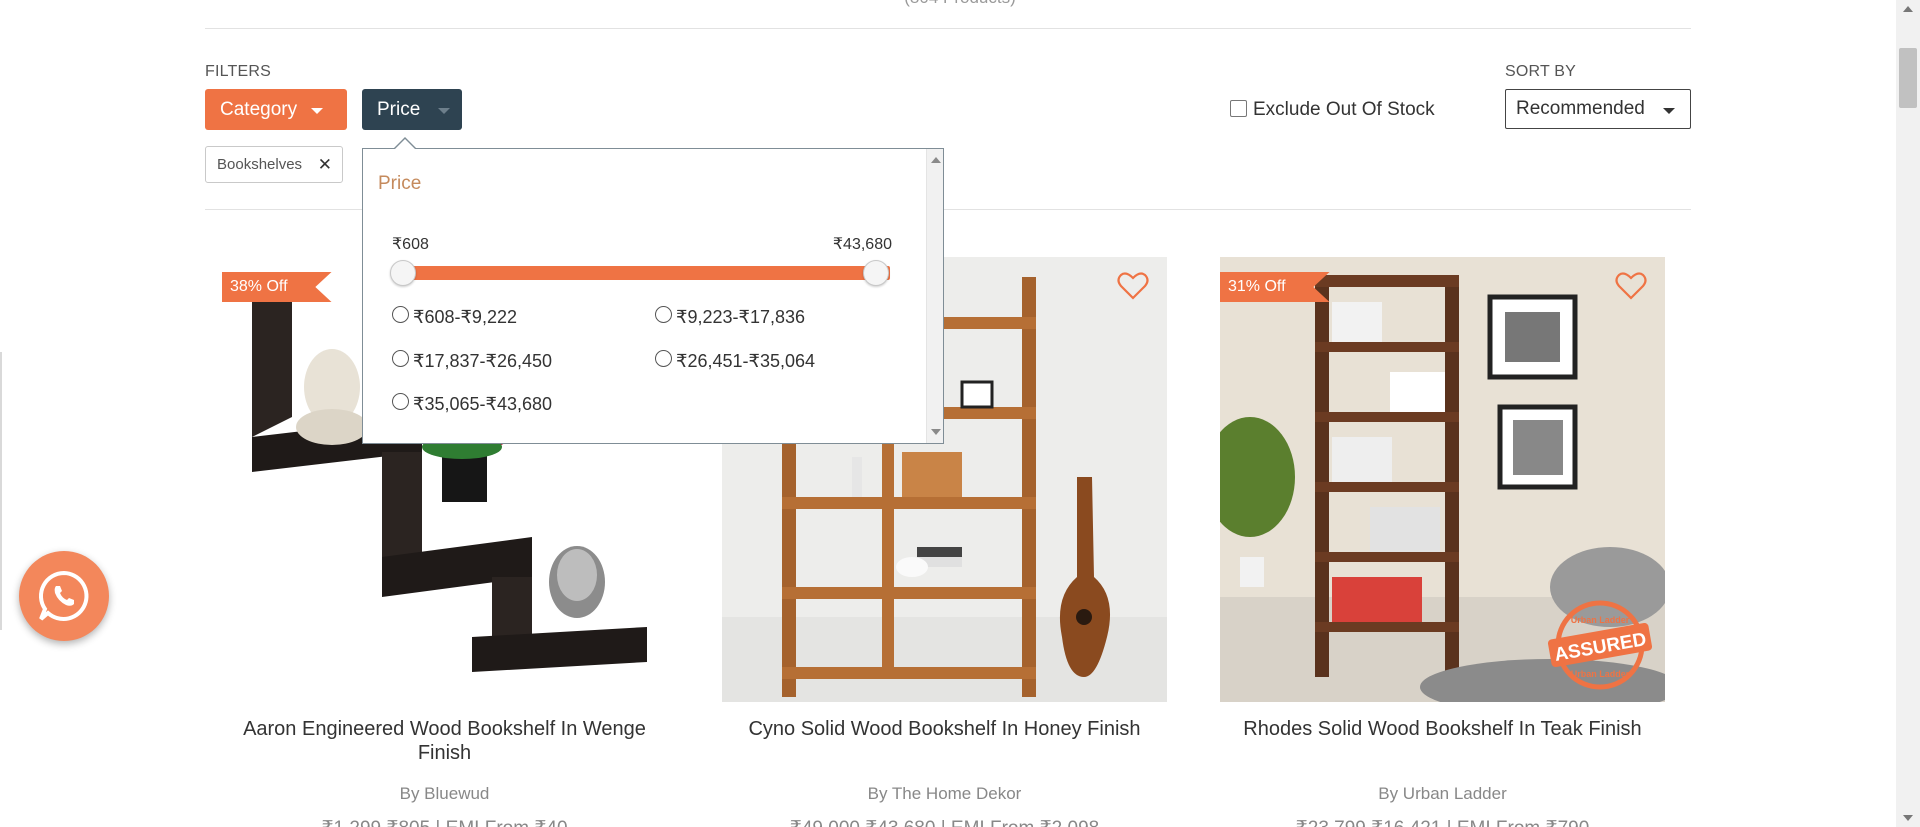 The image size is (1920, 827). I want to click on page-scrollbar, so click(1908, 413).